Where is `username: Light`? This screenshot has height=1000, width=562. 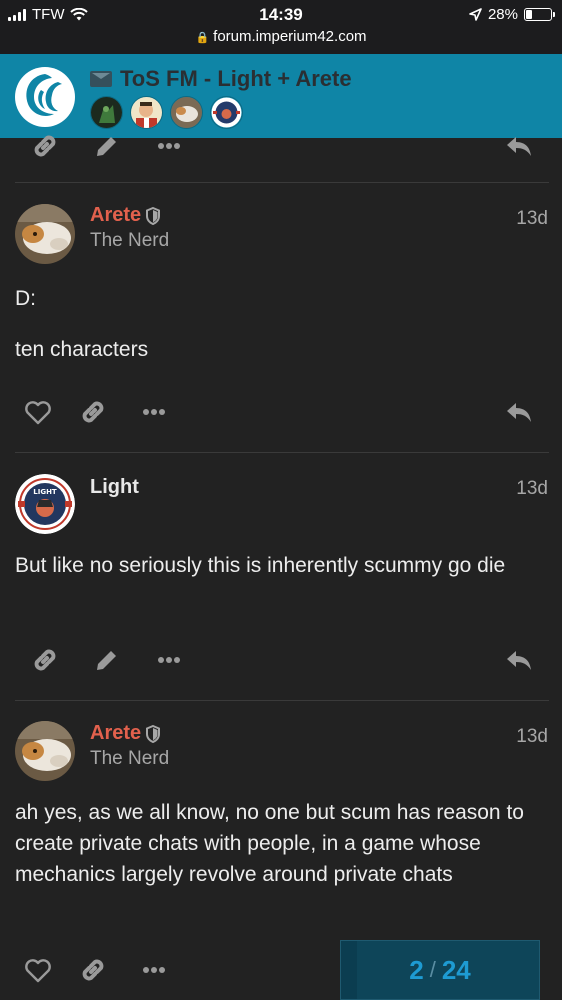 username: Light is located at coordinates (114, 487).